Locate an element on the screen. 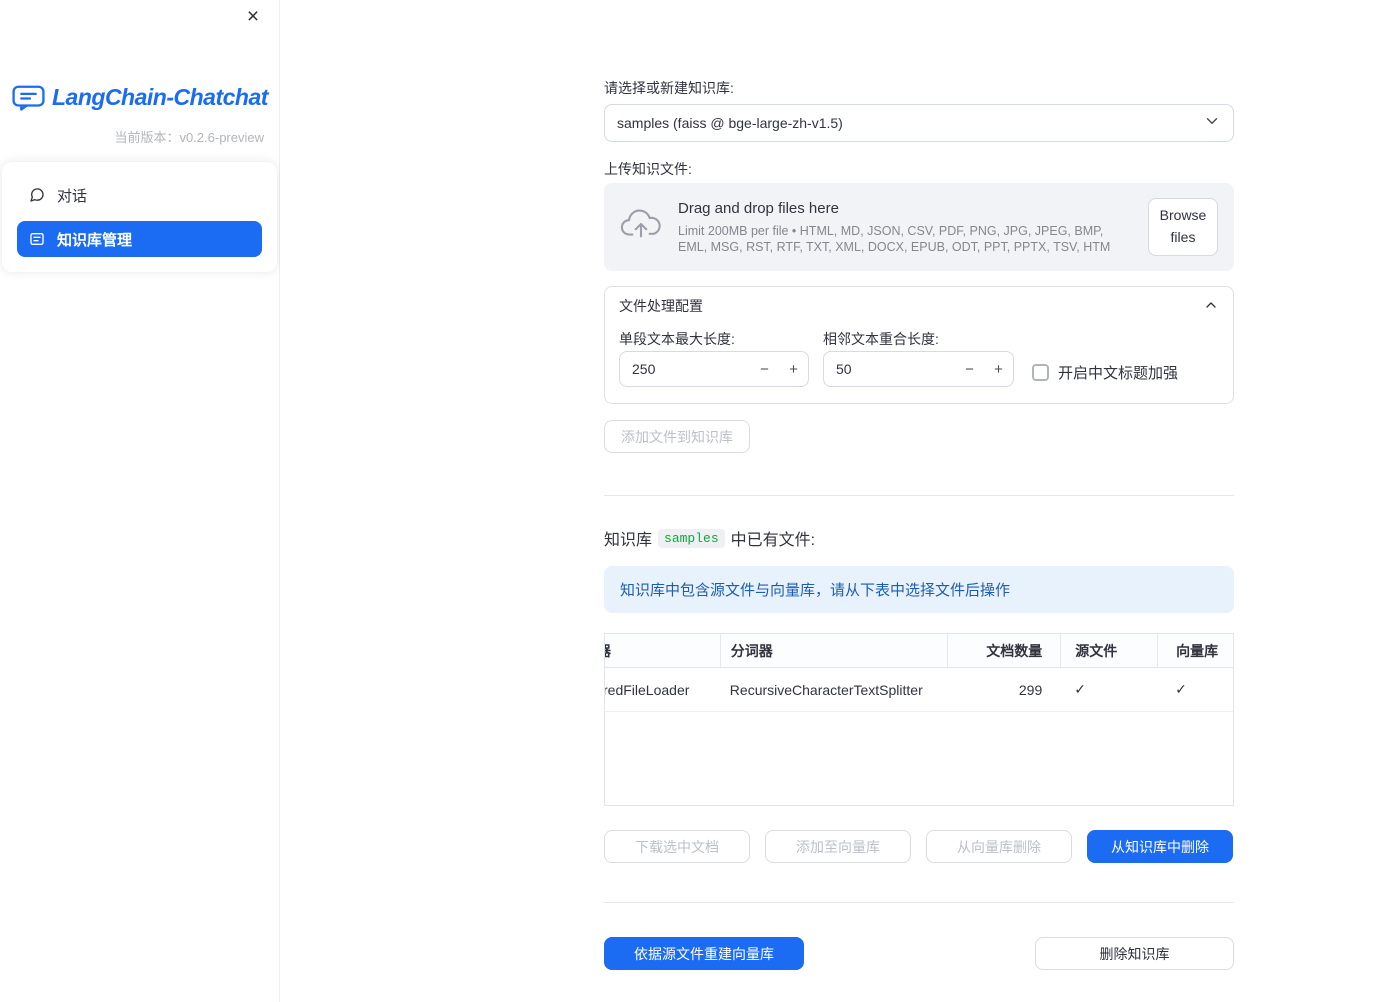  chatchat-logo-icon is located at coordinates (28, 98).